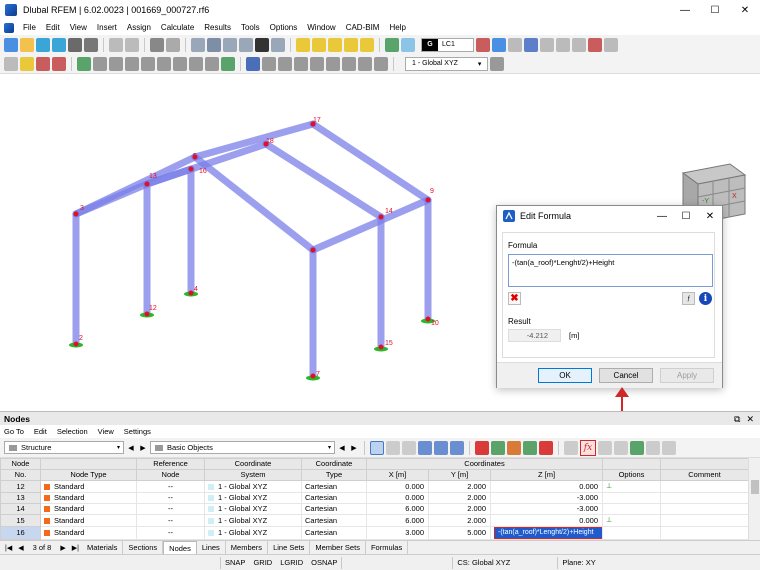 Image resolution: width=760 pixels, height=570 pixels. What do you see at coordinates (546, 447) in the screenshot?
I see `move-down-icon` at bounding box center [546, 447].